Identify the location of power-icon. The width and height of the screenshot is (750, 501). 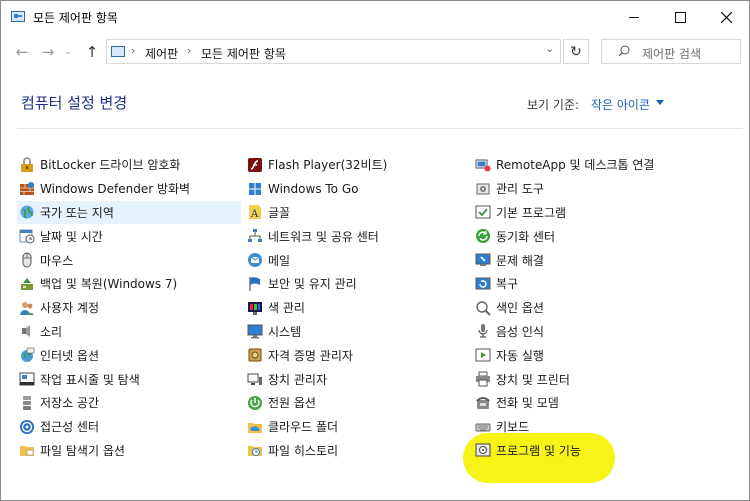
(255, 402).